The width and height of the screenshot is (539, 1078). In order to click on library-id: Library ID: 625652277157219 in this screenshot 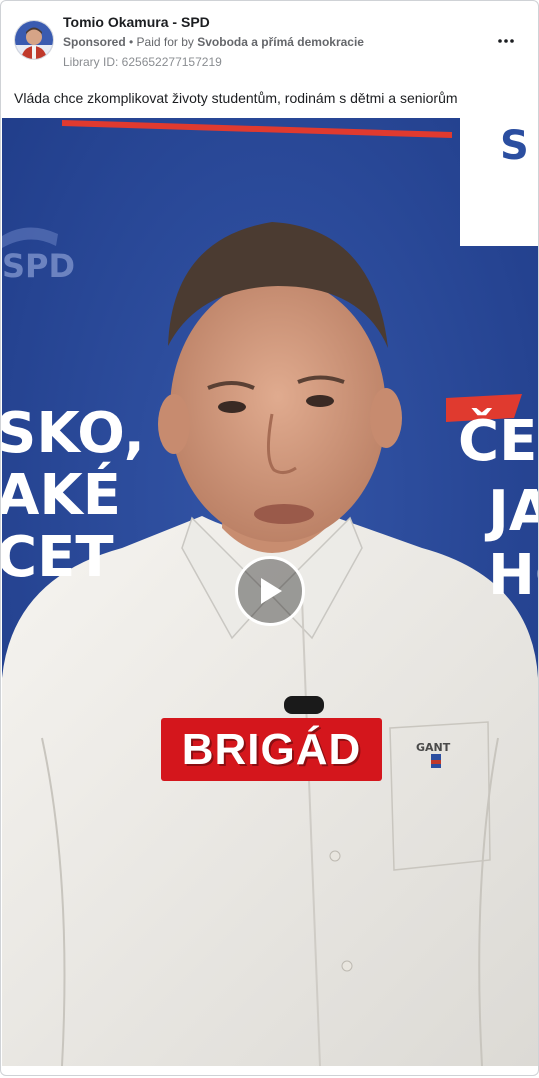, I will do `click(142, 62)`.